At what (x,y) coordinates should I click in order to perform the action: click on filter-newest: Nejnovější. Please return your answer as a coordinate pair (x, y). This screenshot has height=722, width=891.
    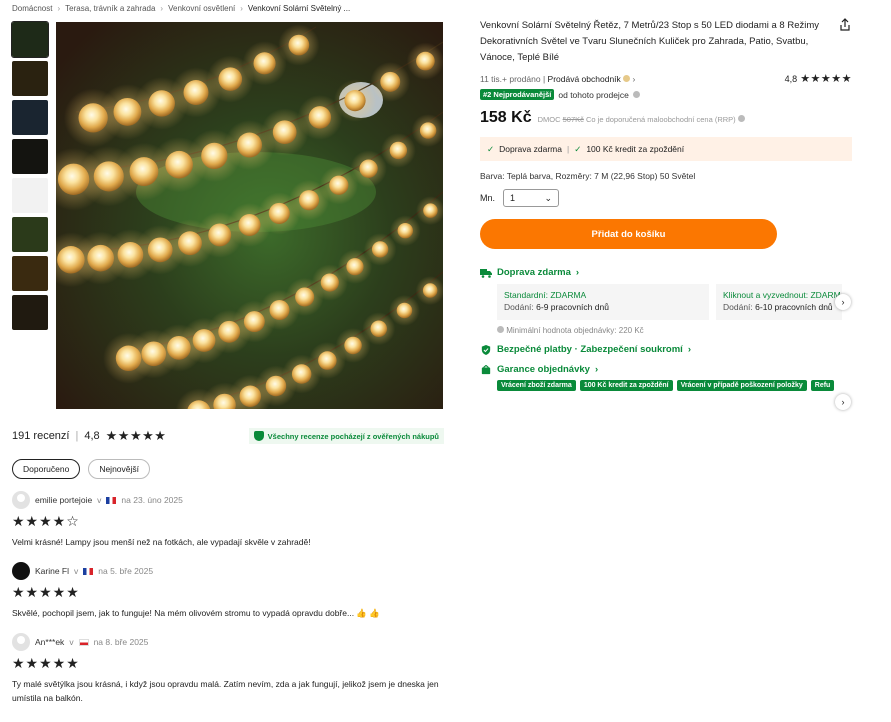
    Looking at the image, I should click on (119, 469).